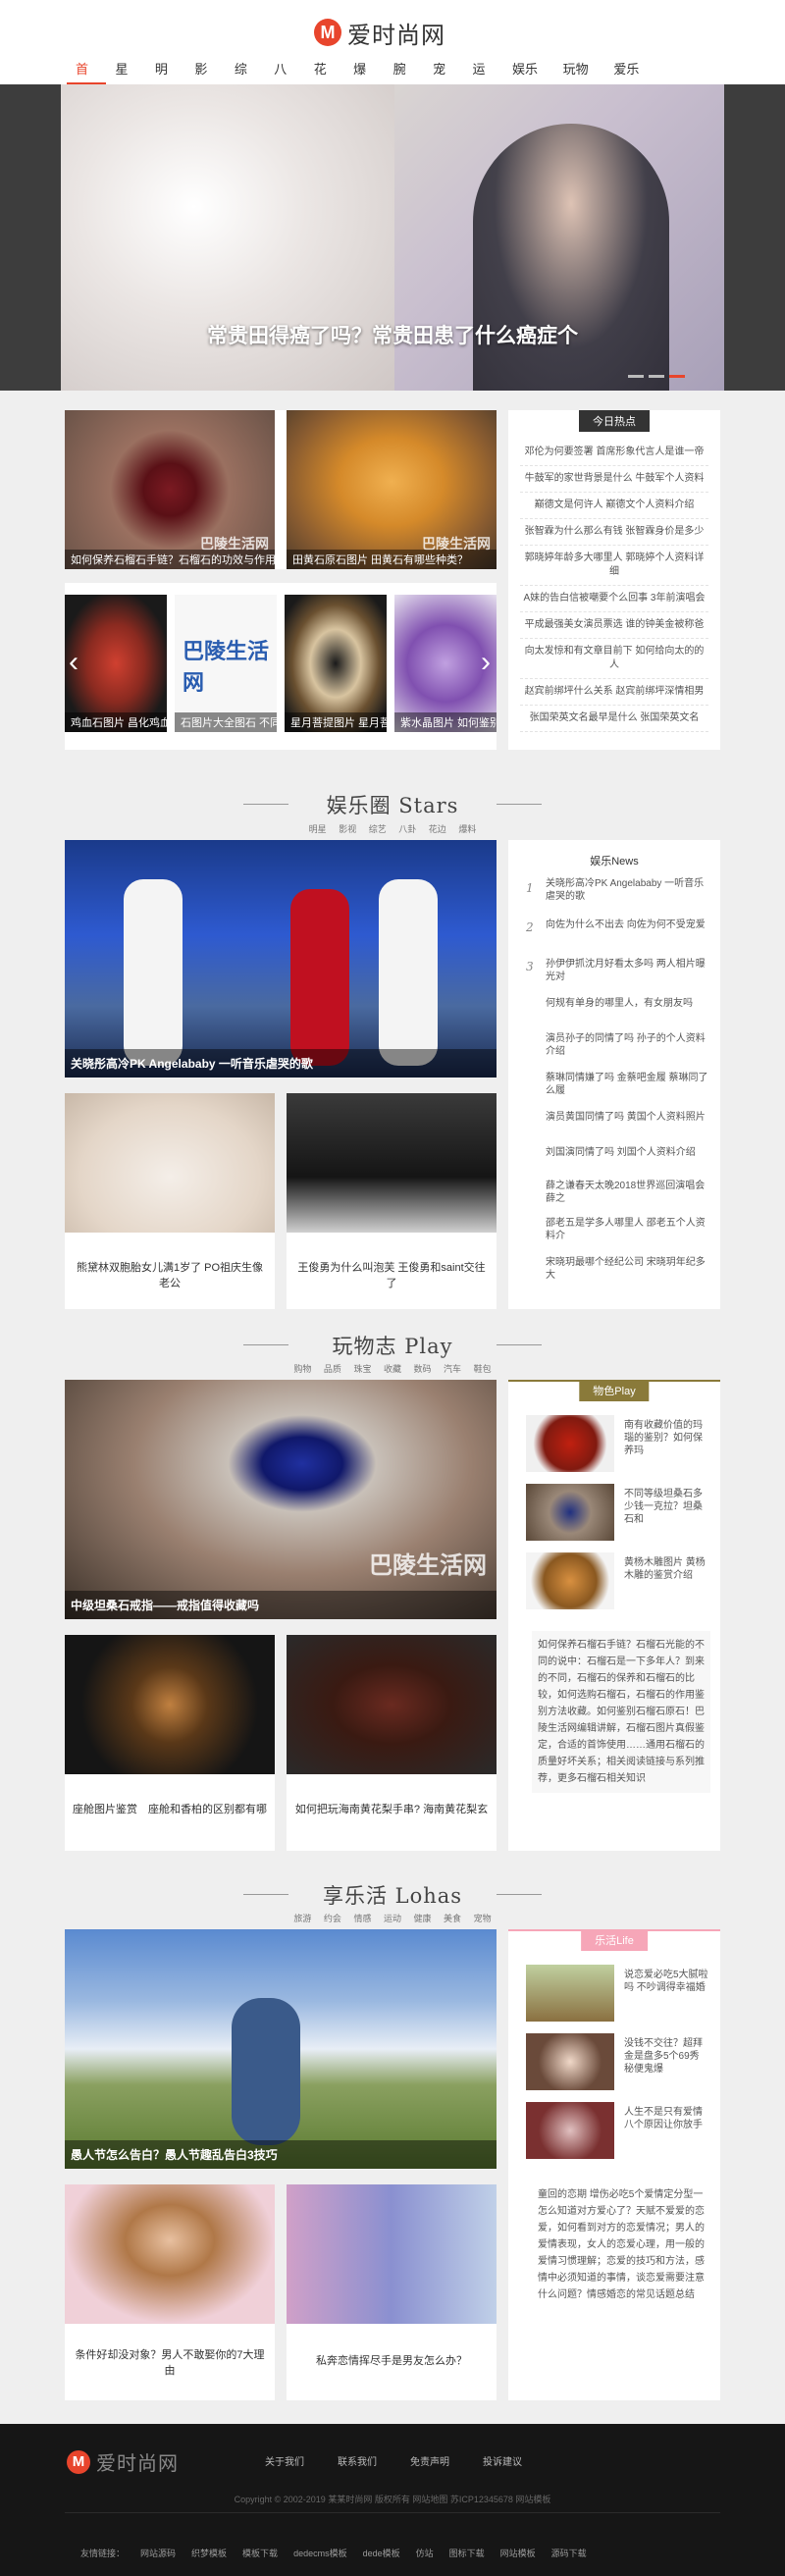  What do you see at coordinates (502, 2460) in the screenshot?
I see `footer-link: 投诉建议` at bounding box center [502, 2460].